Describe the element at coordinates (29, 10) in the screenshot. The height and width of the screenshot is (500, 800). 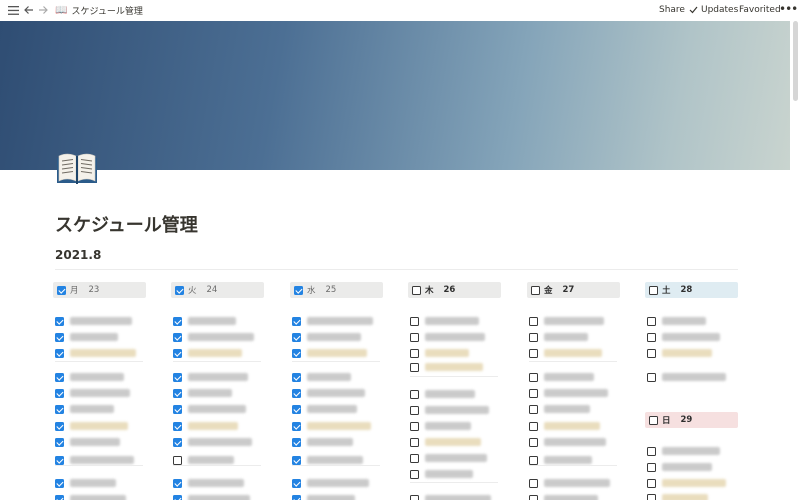
I see `arrow-left-icon` at that location.